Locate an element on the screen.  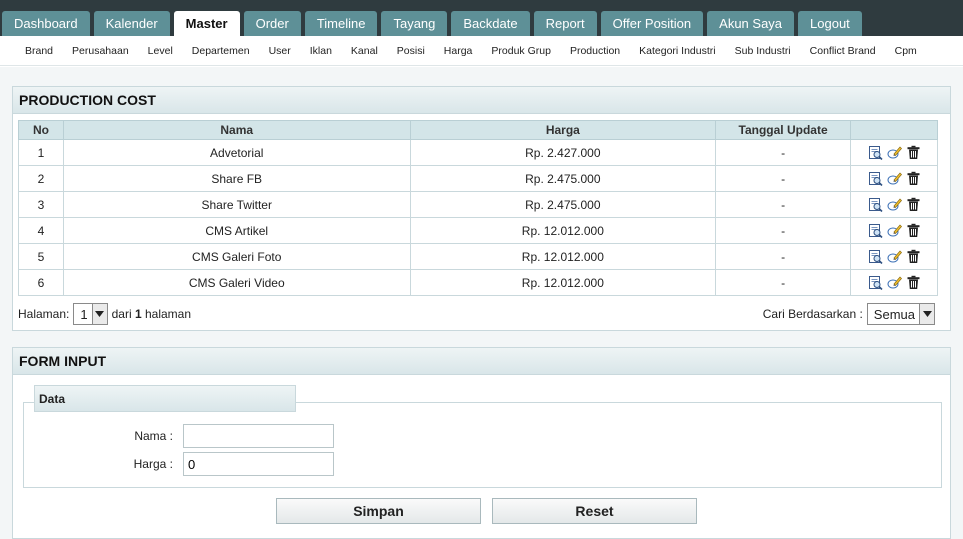
subnav-departemen: Departemen is located at coordinates (221, 51).